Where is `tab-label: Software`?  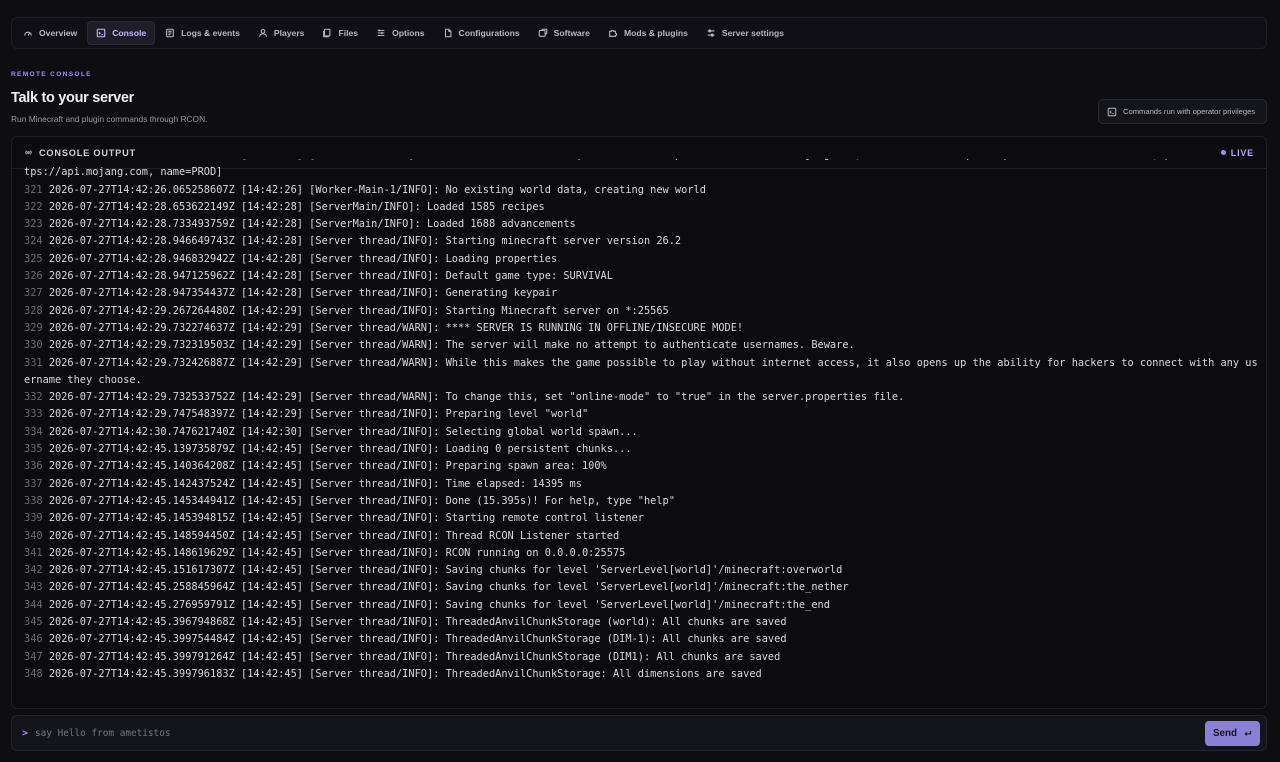
tab-label: Software is located at coordinates (571, 33).